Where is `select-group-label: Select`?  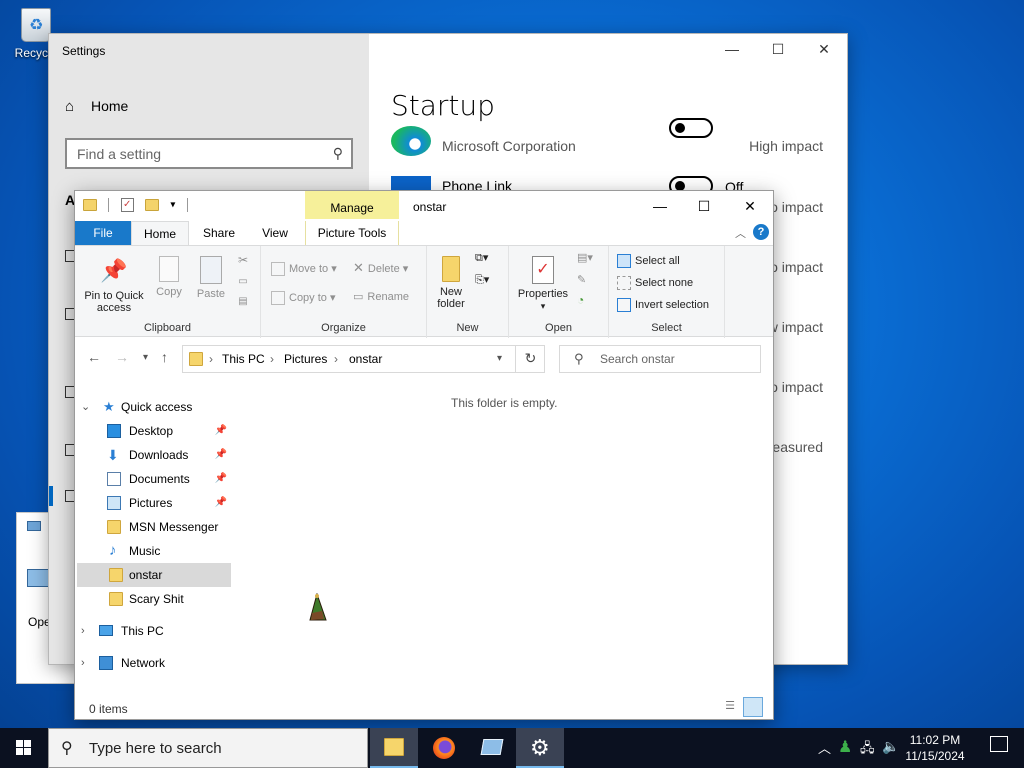
select-group-label: Select is located at coordinates (666, 328).